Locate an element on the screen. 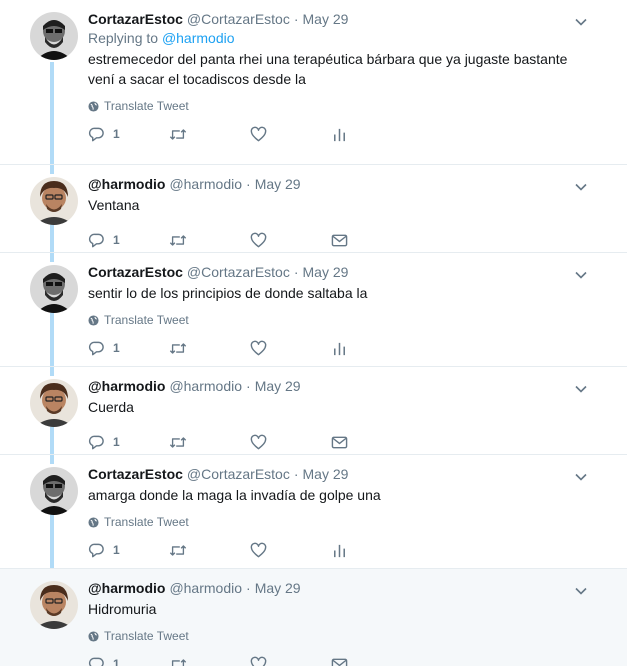  replying-to-link: @harmodio is located at coordinates (198, 38).